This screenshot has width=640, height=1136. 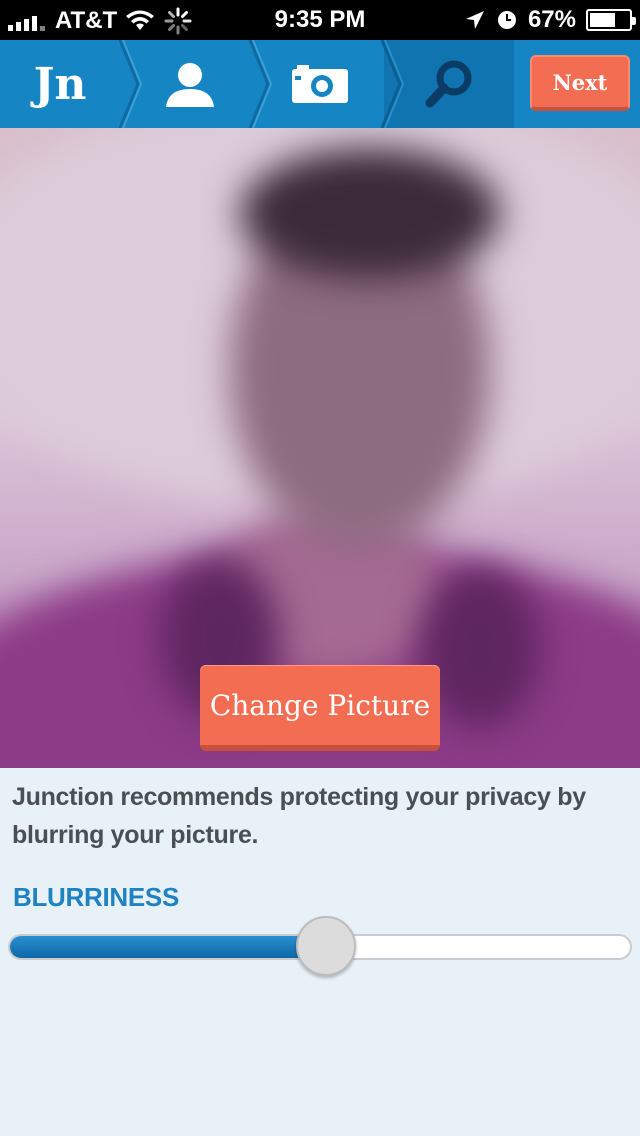 I want to click on blurriness-slider-thumb, so click(x=326, y=946).